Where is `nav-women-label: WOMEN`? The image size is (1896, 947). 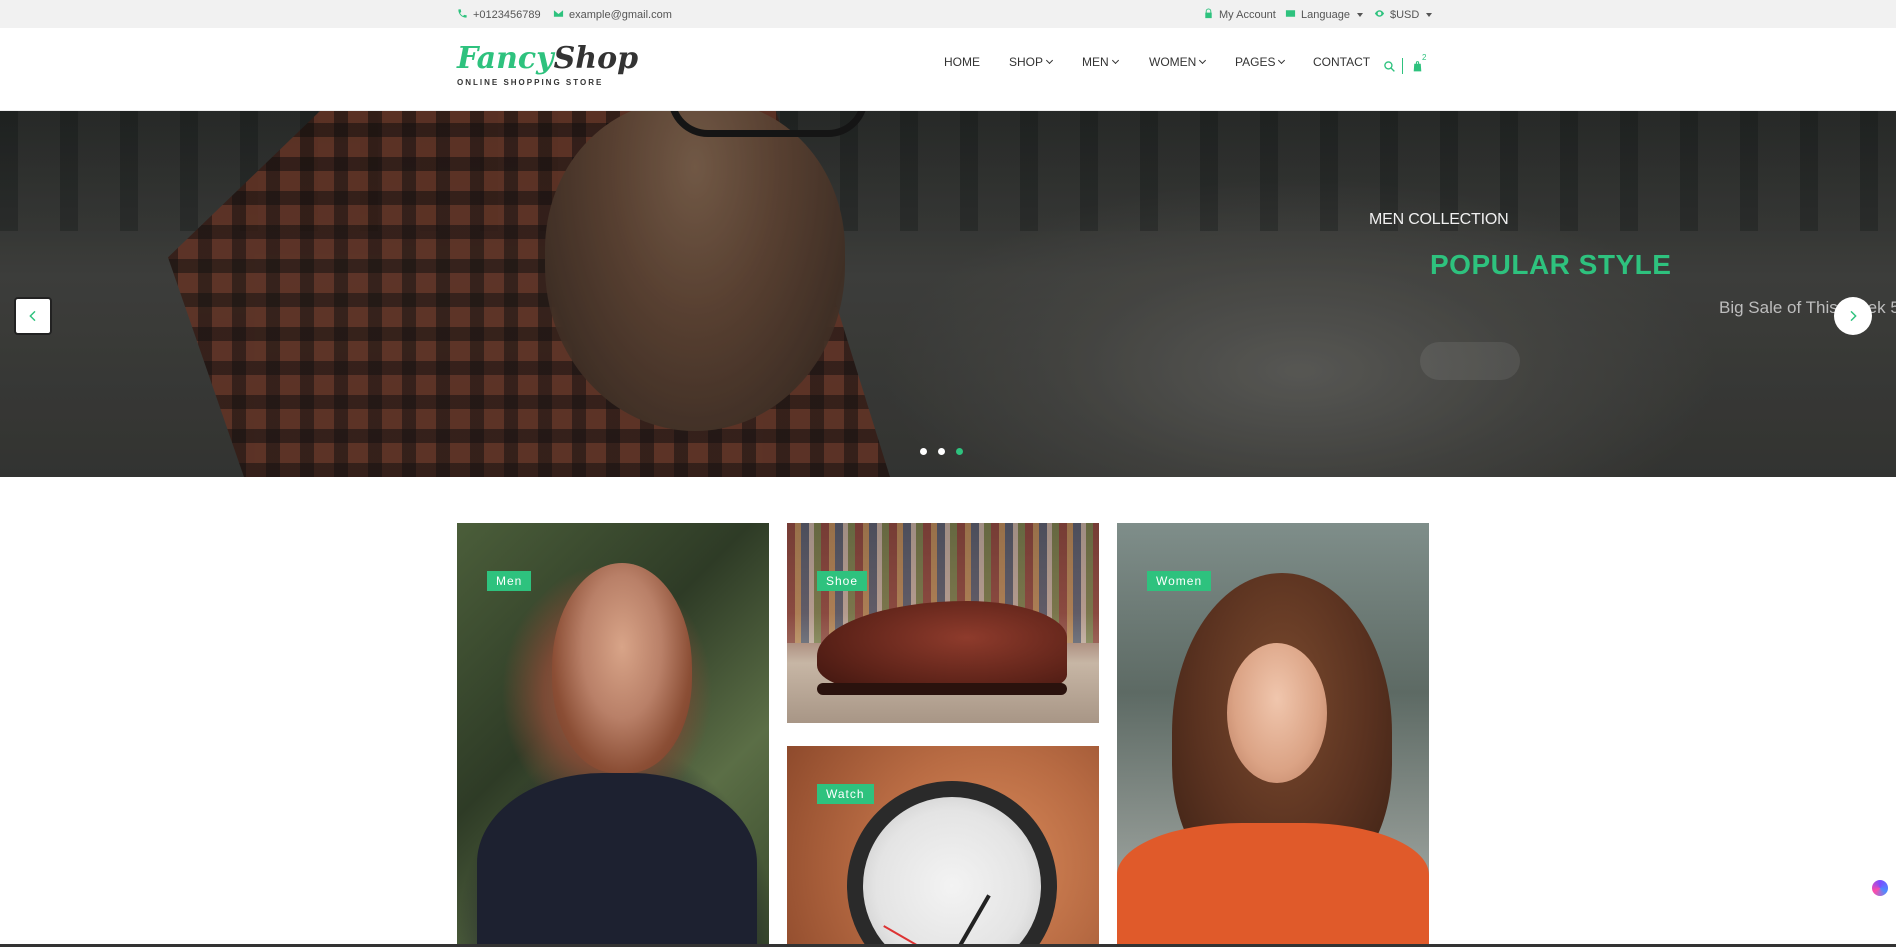
nav-women-label: WOMEN is located at coordinates (1173, 62).